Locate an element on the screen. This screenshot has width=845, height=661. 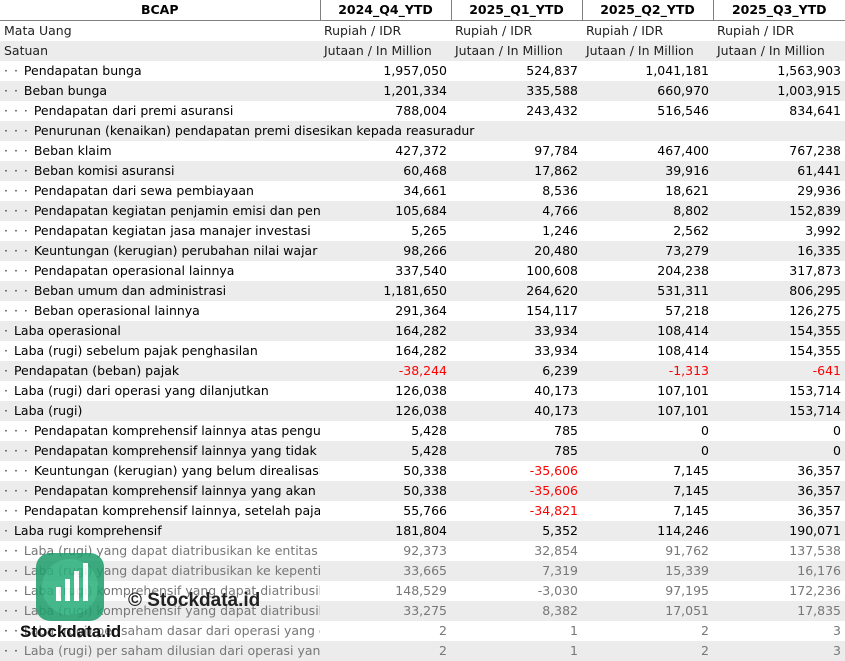
value-cell: 427,372 is located at coordinates (385, 151).